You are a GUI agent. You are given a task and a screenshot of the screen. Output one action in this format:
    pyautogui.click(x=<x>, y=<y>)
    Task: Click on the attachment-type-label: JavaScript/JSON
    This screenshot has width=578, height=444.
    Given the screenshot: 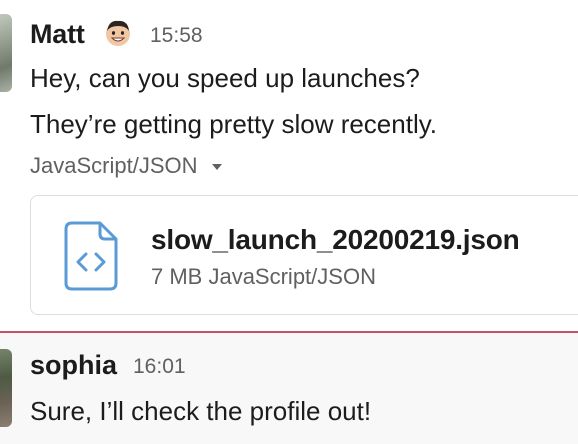 What is the action you would take?
    pyautogui.click(x=114, y=165)
    